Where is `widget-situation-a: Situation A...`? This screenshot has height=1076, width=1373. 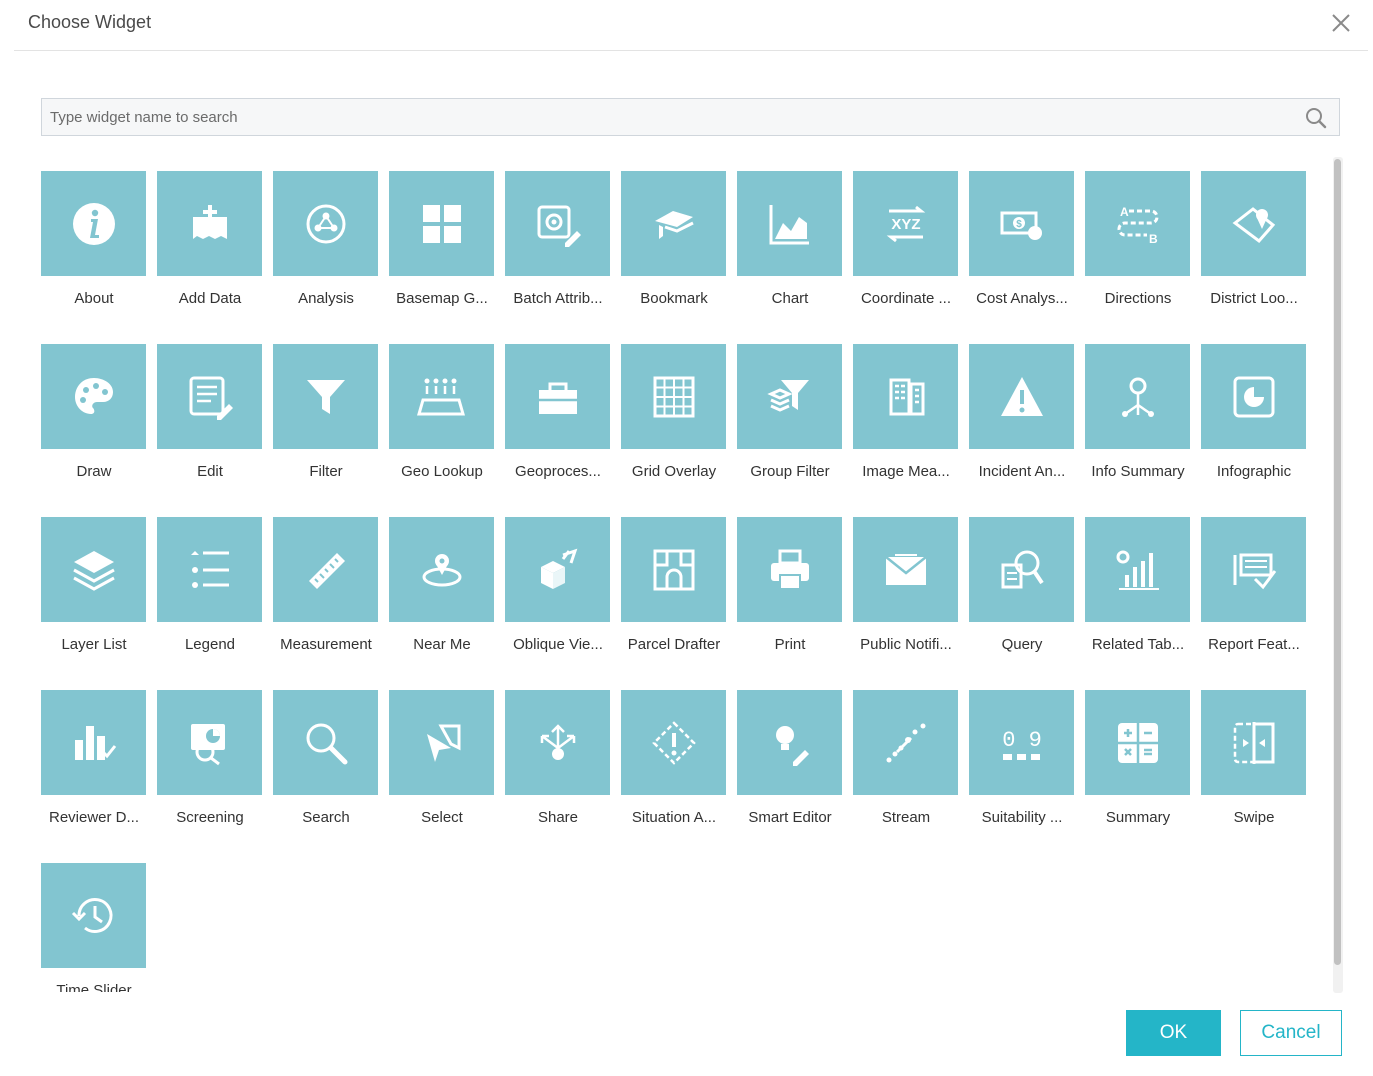
widget-situation-a: Situation A... is located at coordinates (674, 758).